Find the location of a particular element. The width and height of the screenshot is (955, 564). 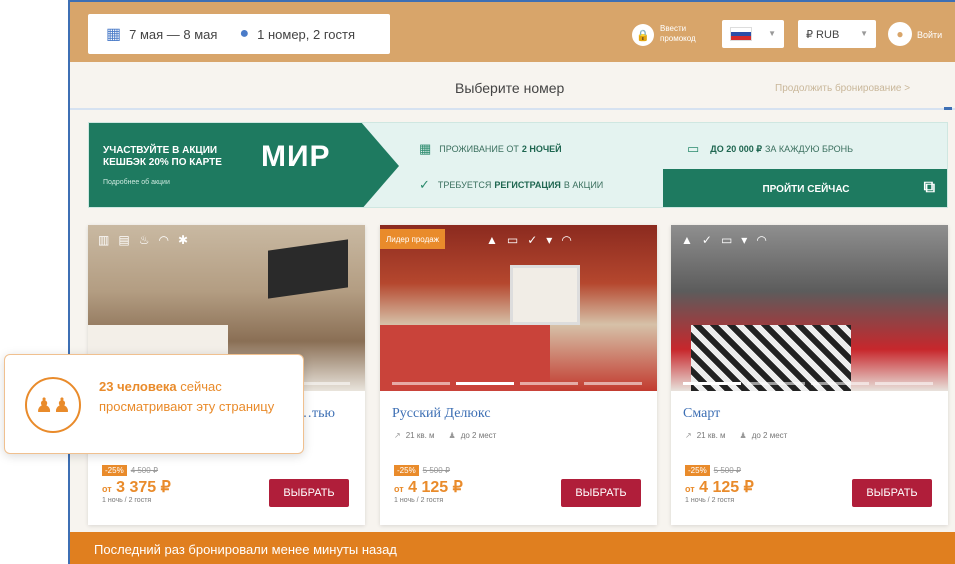

room-name: Смарт is located at coordinates (701, 414).